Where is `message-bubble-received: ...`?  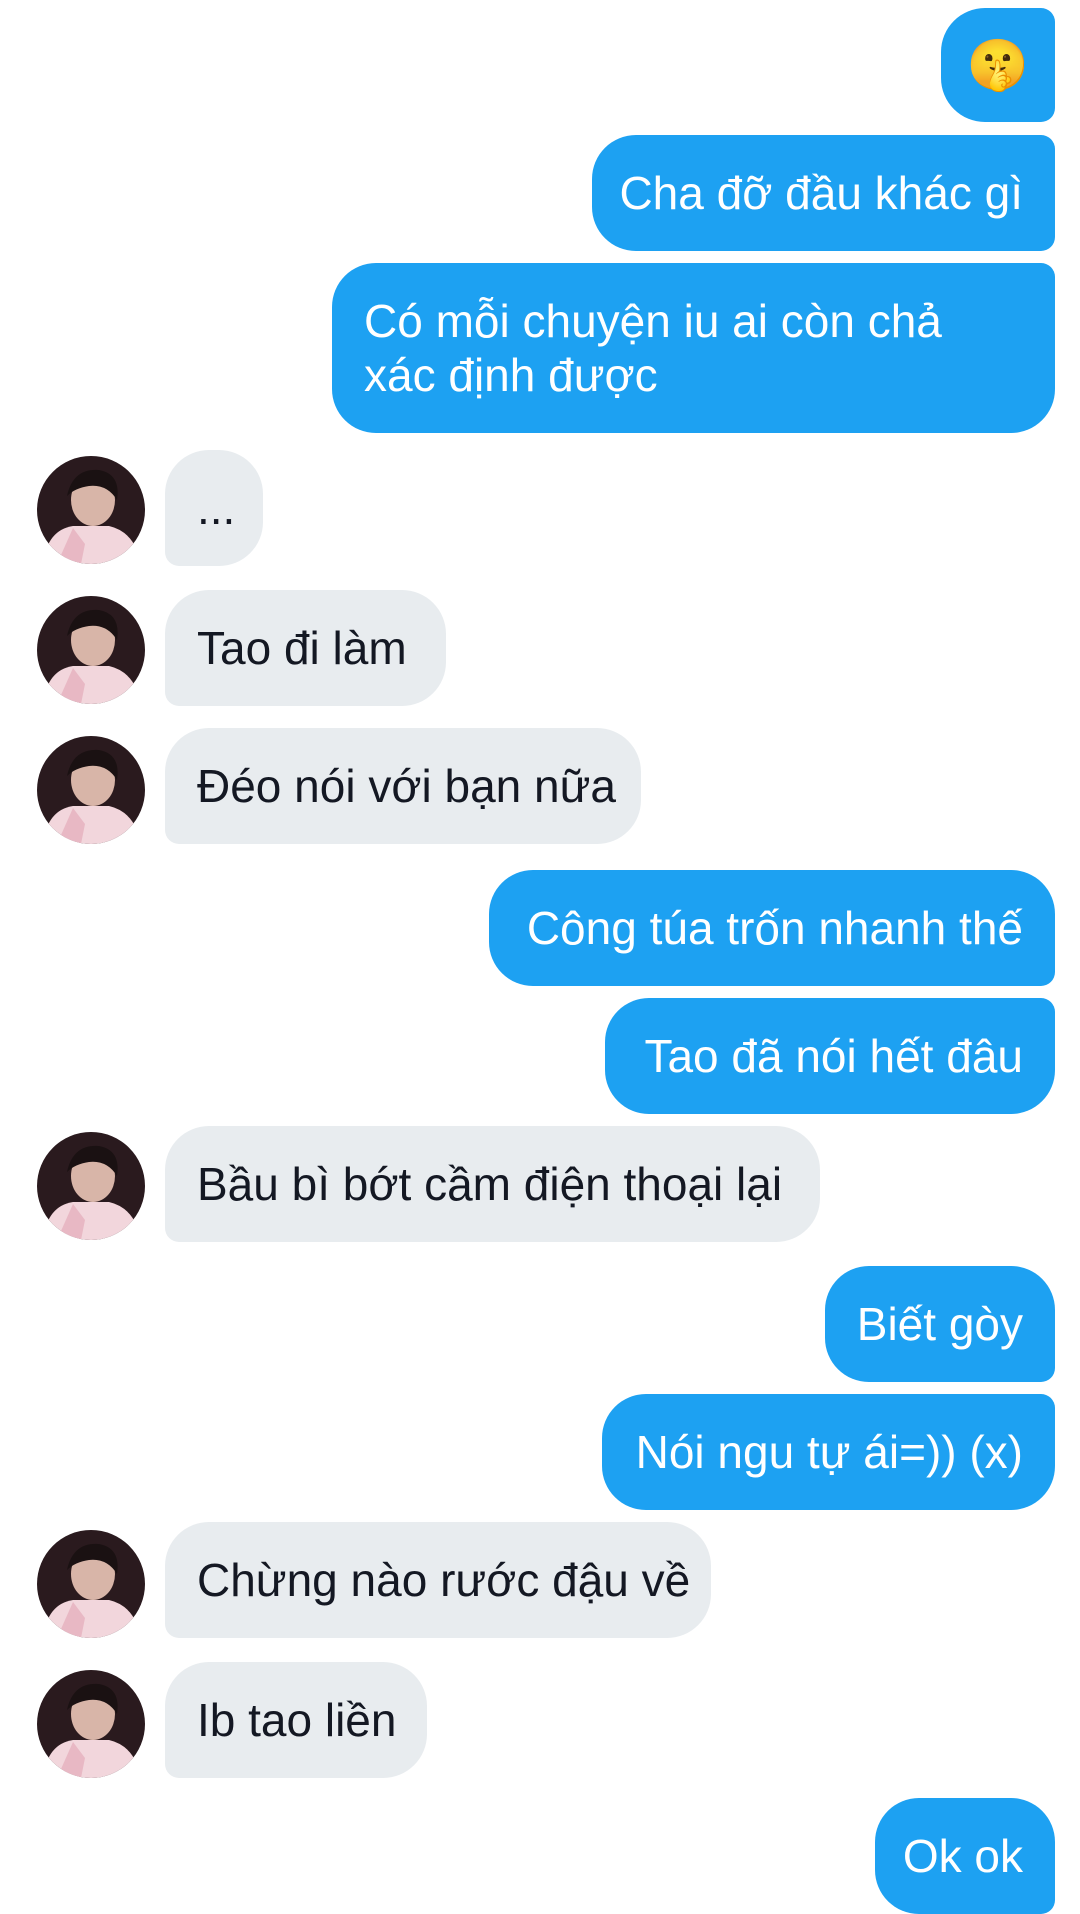
message-bubble-received: ... is located at coordinates (214, 508).